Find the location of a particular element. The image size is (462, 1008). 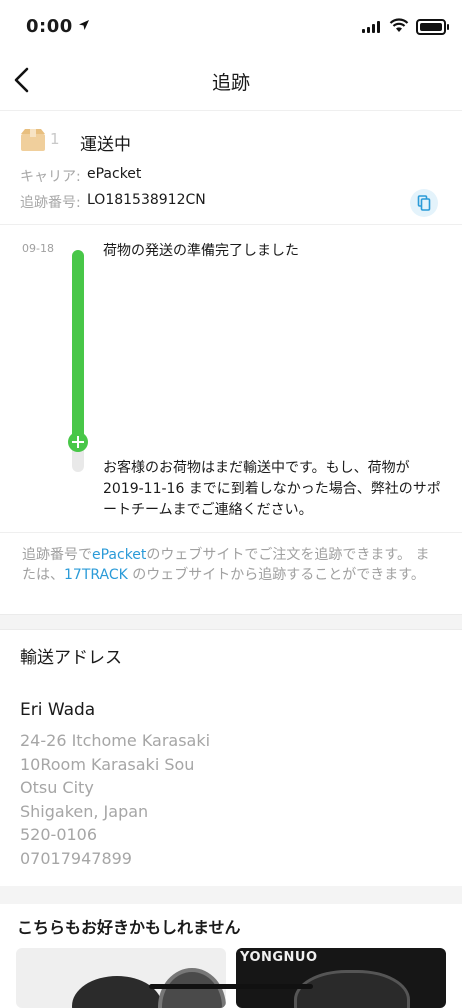

package-count: 1 is located at coordinates (55, 139).